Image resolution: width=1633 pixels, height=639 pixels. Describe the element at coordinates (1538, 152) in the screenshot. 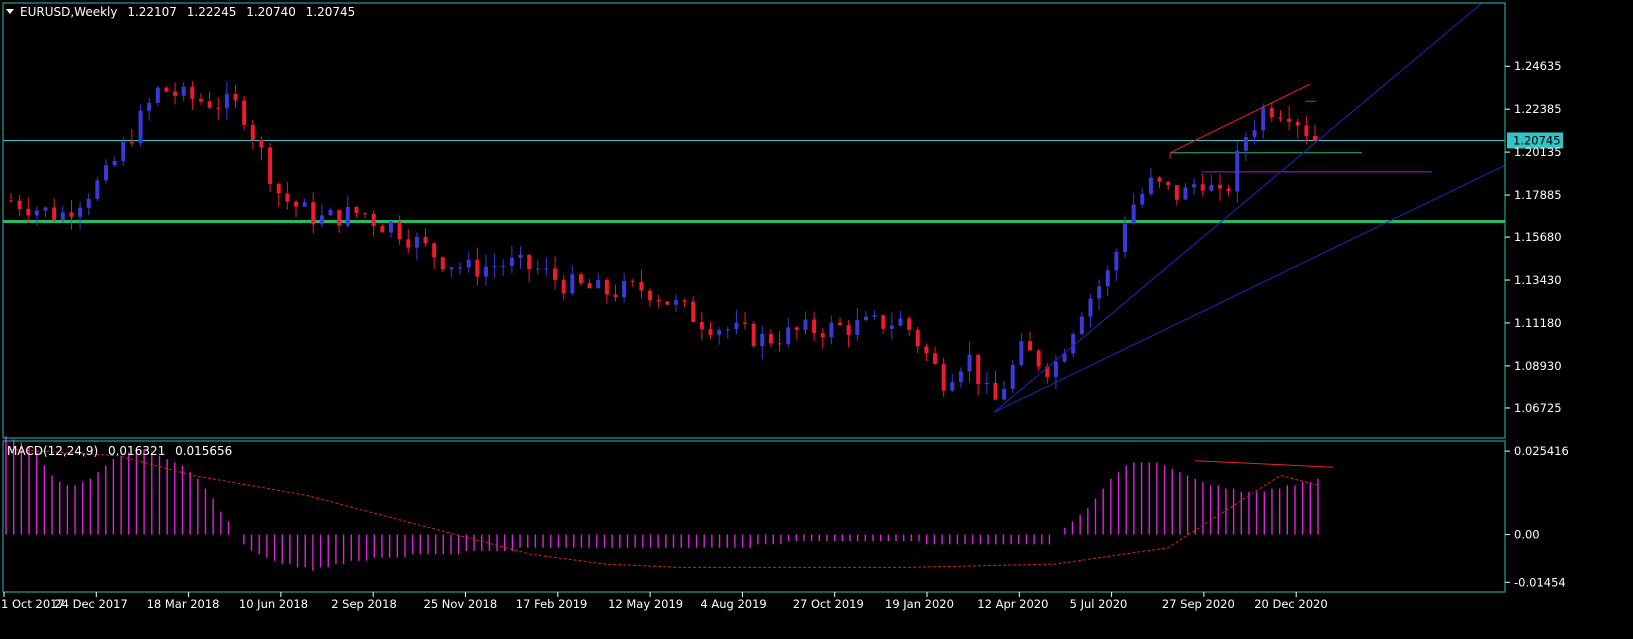

I see `price-tick-label: 1.20135` at that location.